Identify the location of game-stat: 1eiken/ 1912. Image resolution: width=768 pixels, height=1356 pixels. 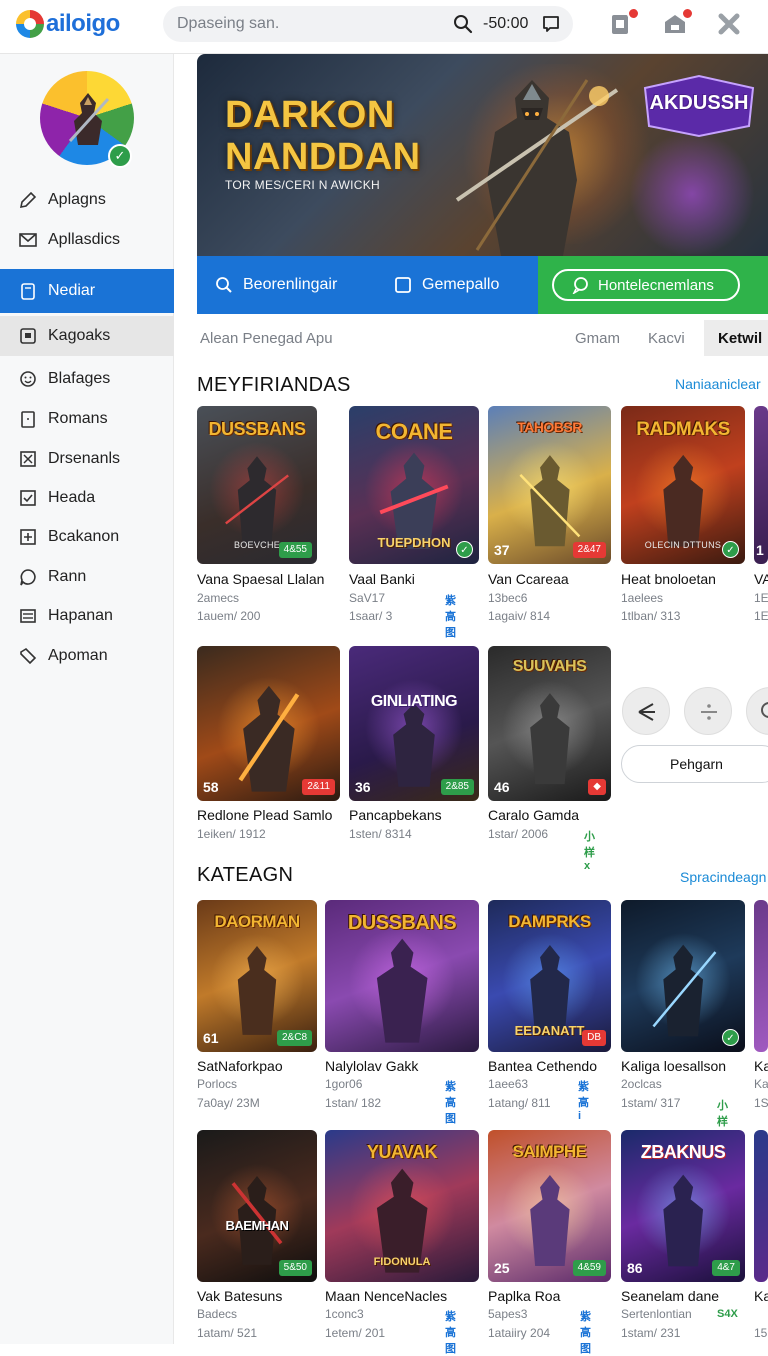
(231, 834).